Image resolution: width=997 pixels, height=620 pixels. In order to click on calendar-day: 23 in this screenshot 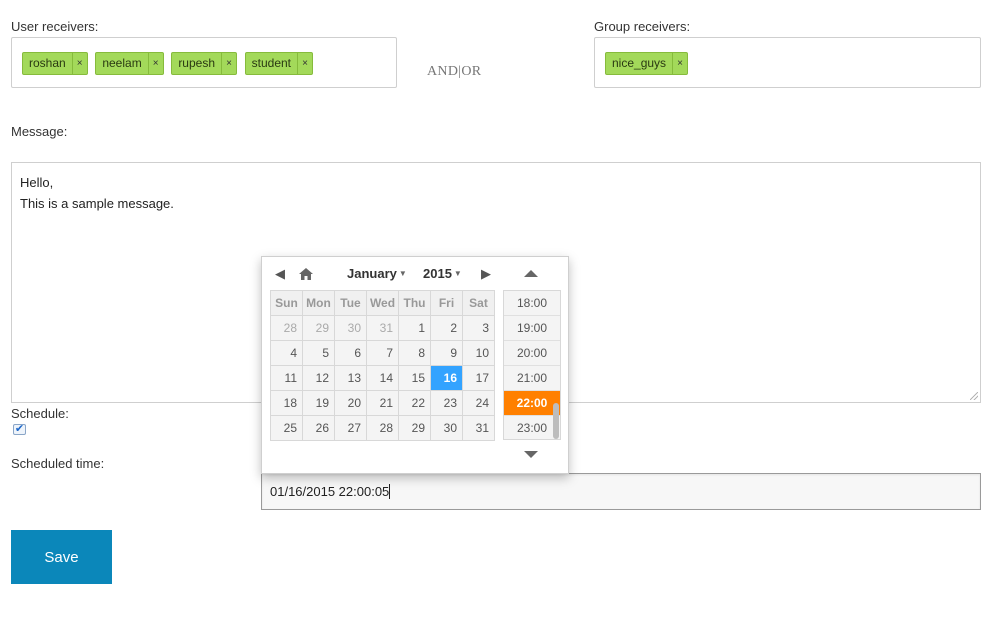, I will do `click(446, 403)`.